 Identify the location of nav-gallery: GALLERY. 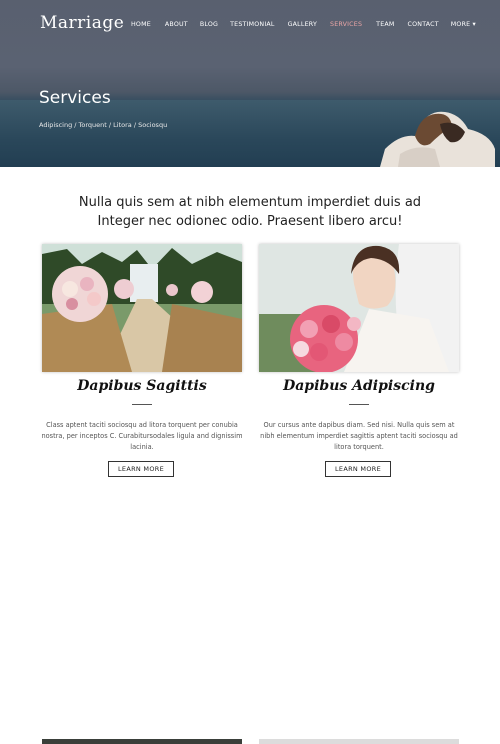
(302, 24).